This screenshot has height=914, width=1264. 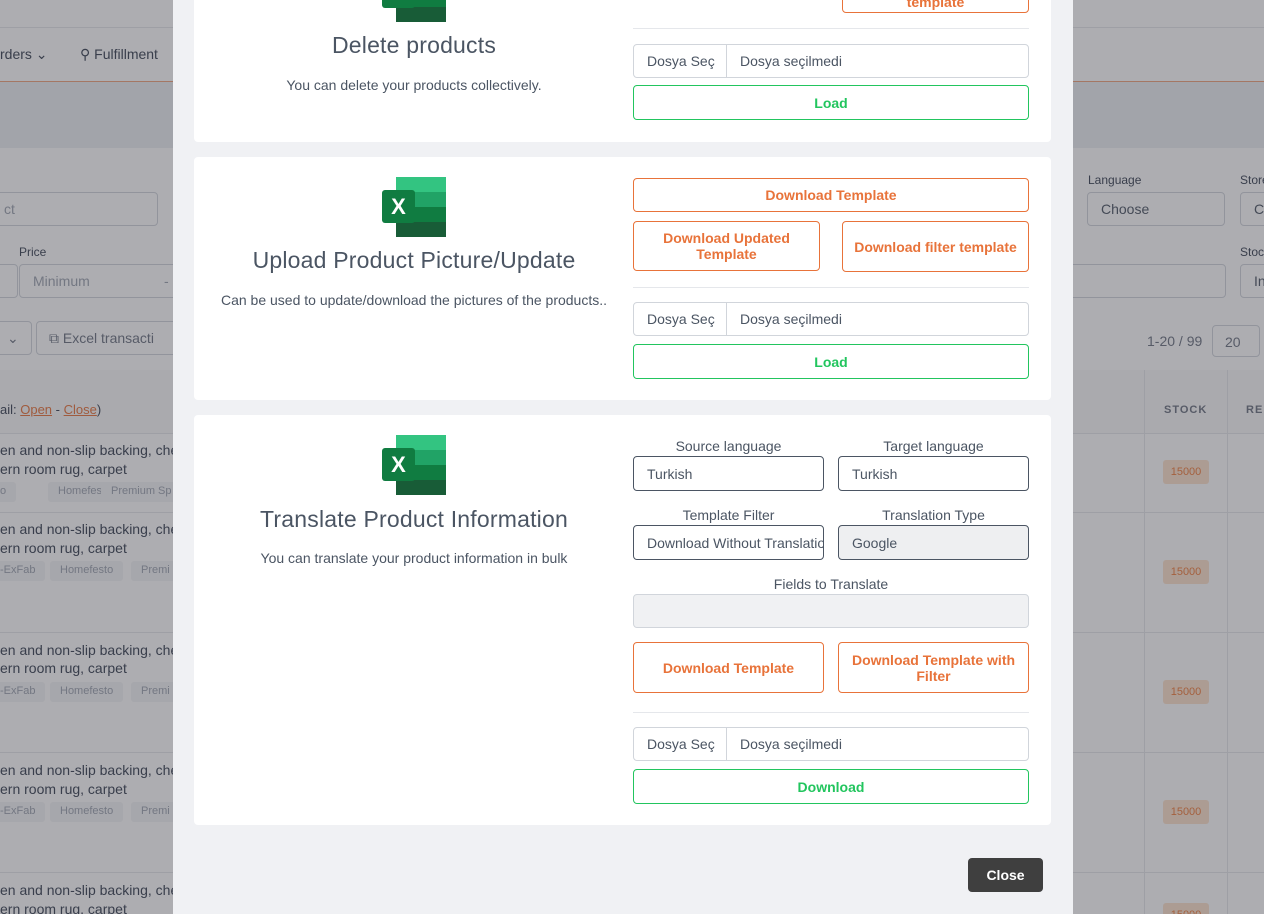 What do you see at coordinates (933, 446) in the screenshot?
I see `target-language-label: Target language` at bounding box center [933, 446].